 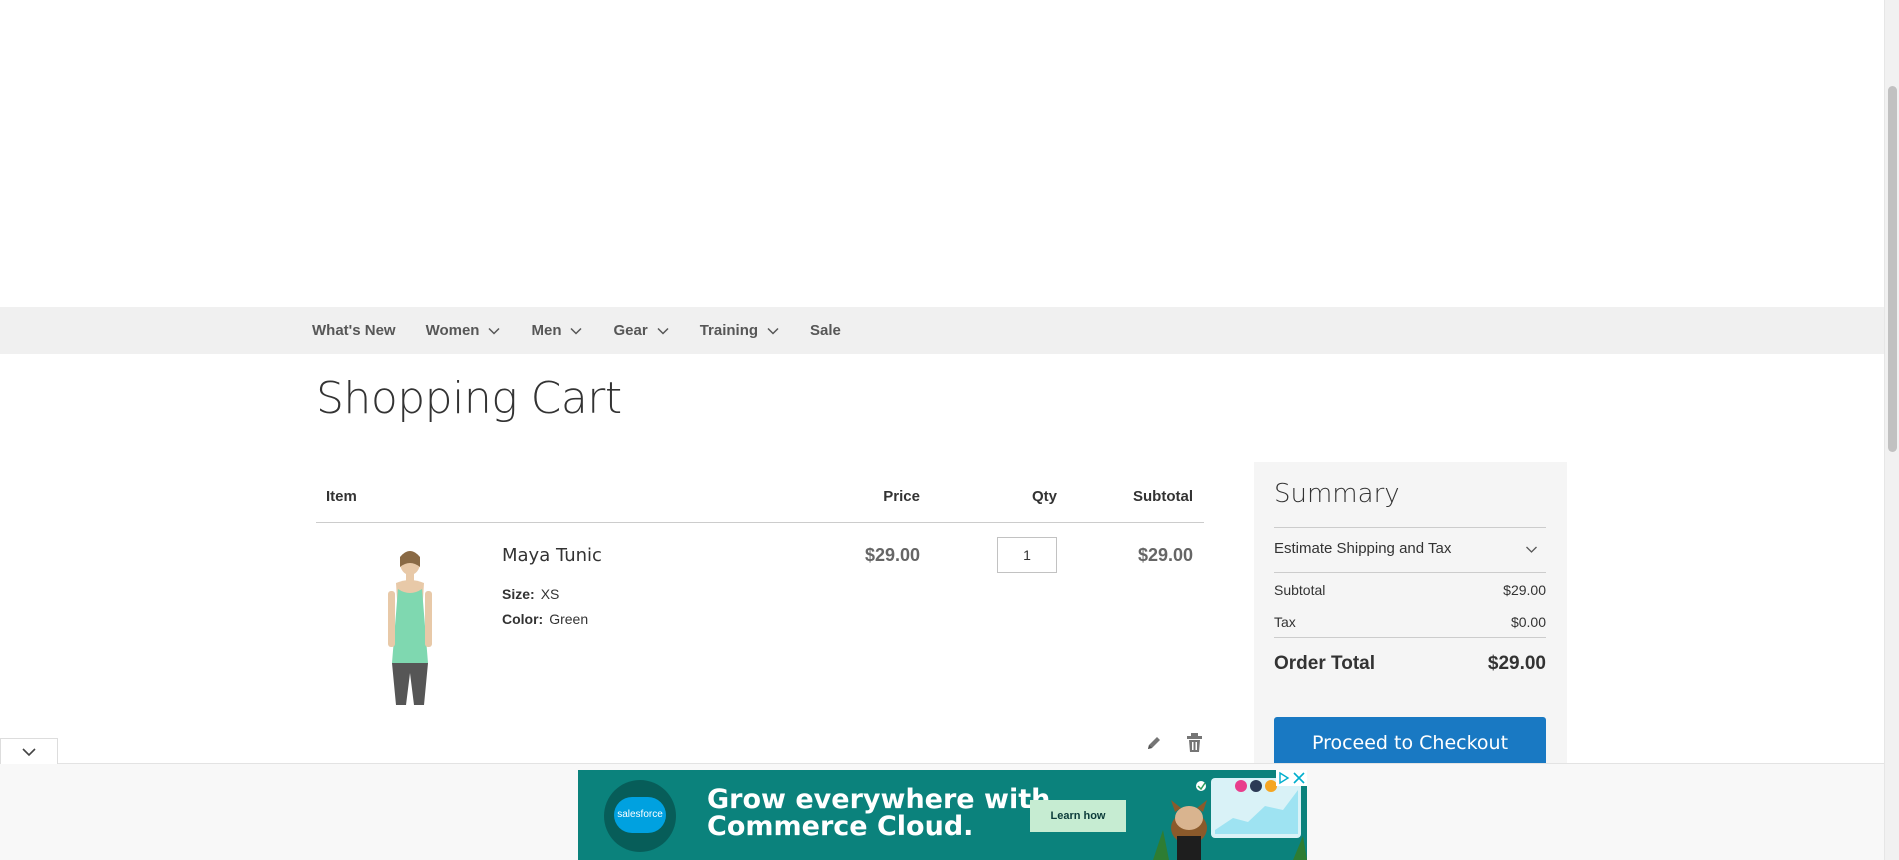 What do you see at coordinates (1299, 778) in the screenshot?
I see `ad-close-icon` at bounding box center [1299, 778].